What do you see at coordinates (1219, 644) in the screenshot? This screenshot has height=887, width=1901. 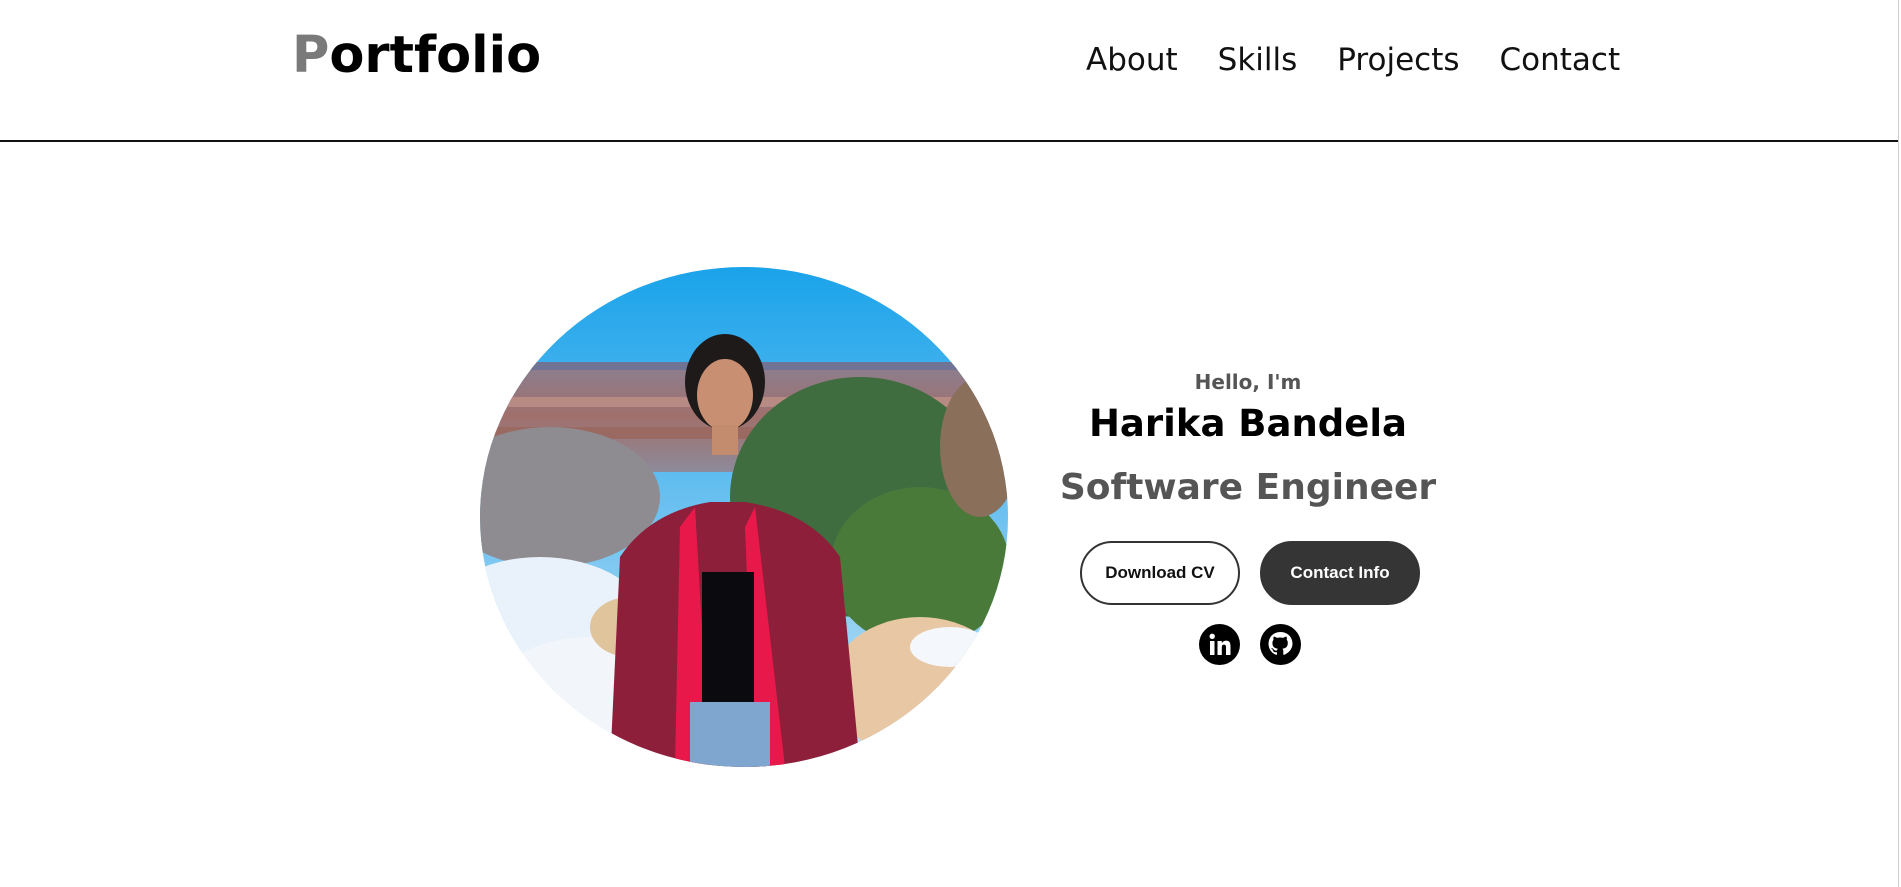 I see `linkedin-icon` at bounding box center [1219, 644].